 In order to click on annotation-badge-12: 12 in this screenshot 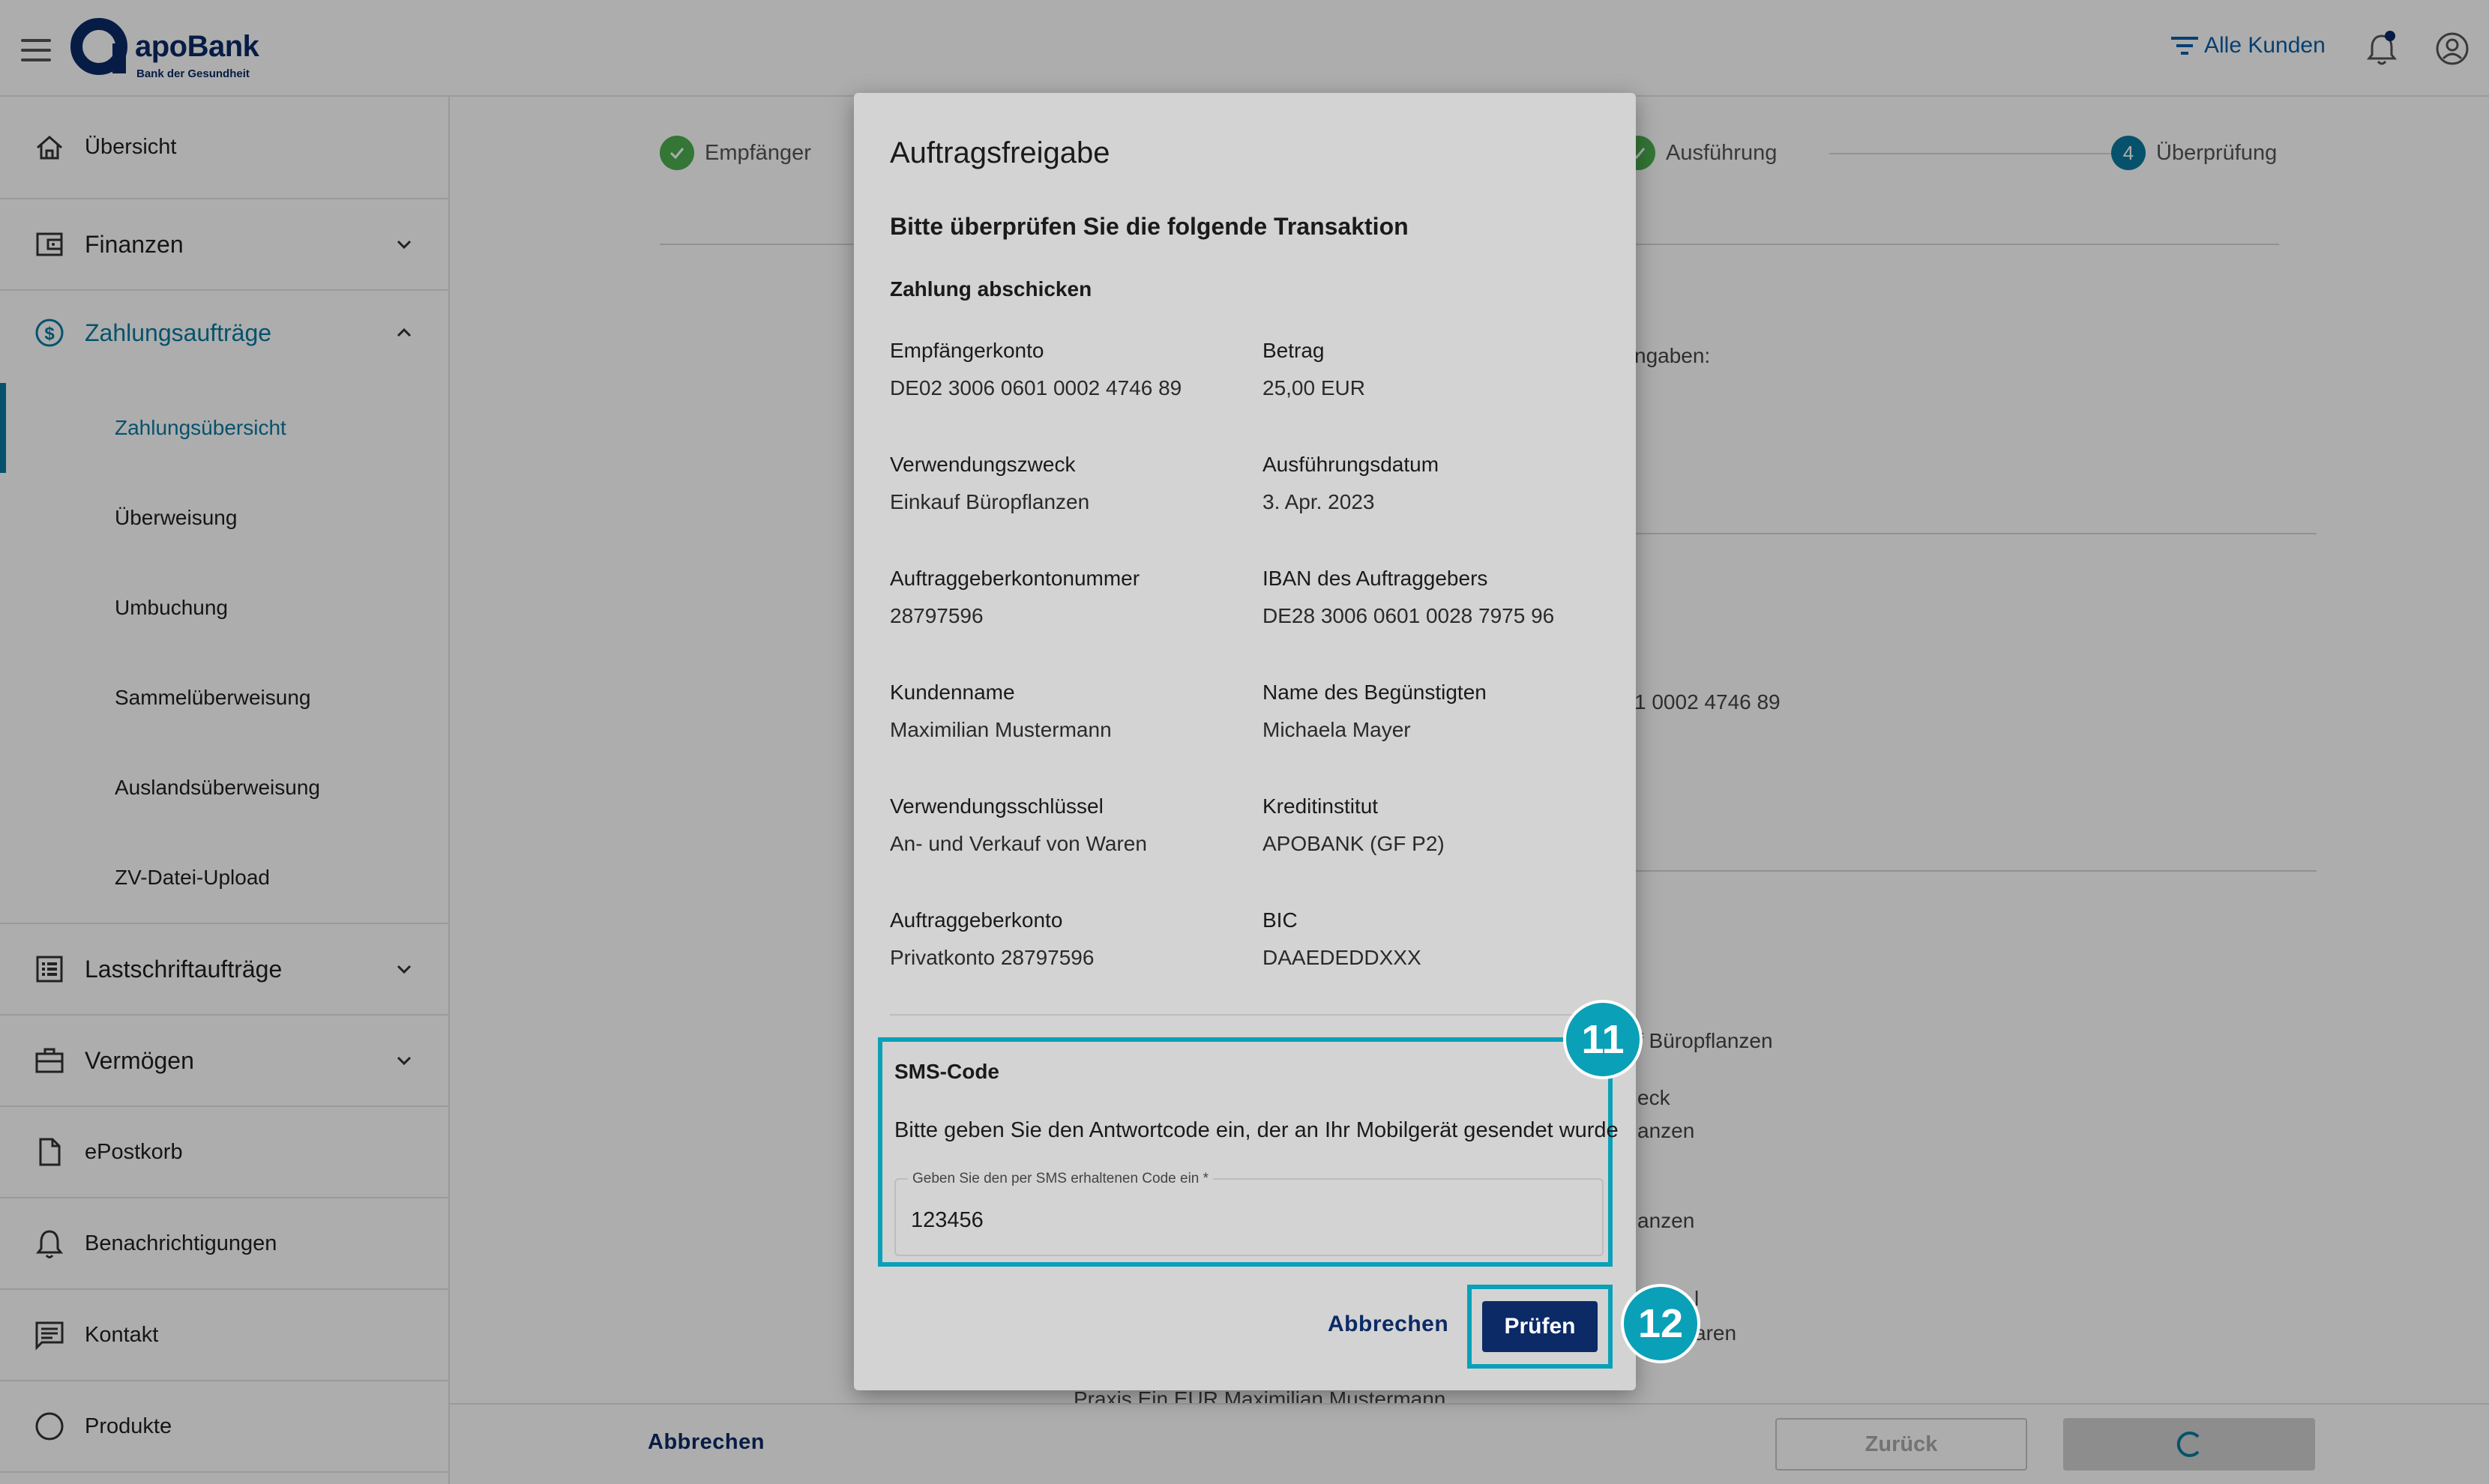, I will do `click(1660, 1324)`.